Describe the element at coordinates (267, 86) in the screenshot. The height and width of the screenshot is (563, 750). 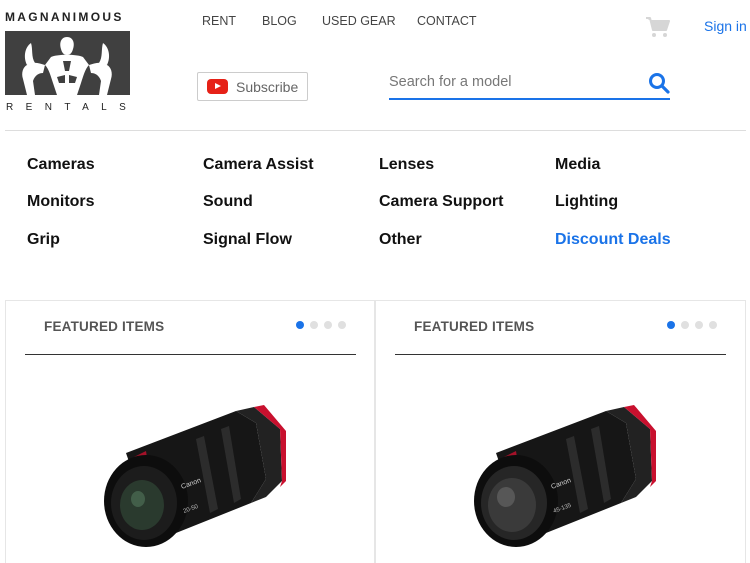
I see `subscribe-label: Subscribe` at that location.